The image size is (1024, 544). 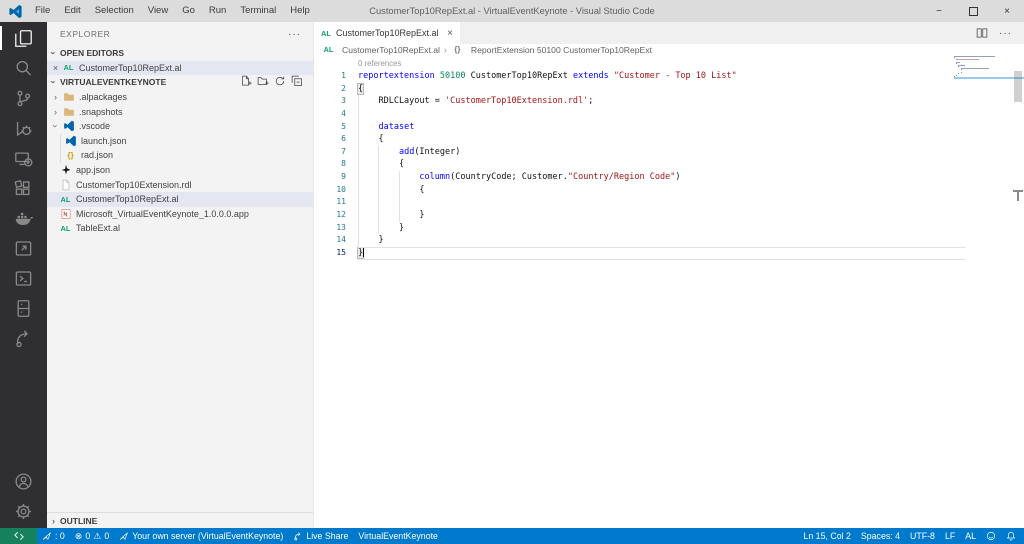 What do you see at coordinates (158, 11) in the screenshot?
I see `menu-view: View` at bounding box center [158, 11].